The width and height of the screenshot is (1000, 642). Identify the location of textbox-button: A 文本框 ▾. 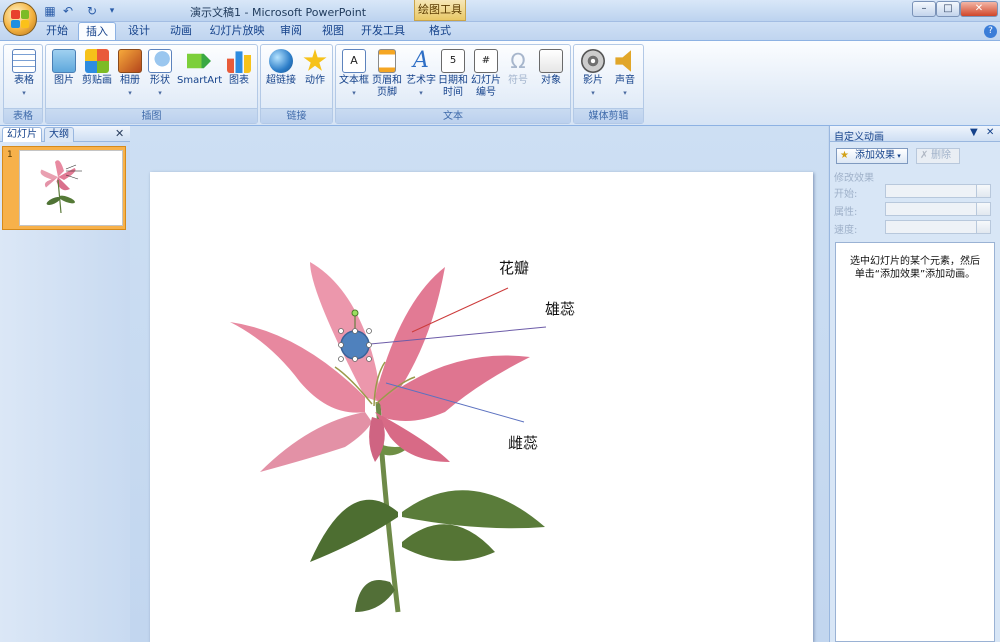
(354, 74).